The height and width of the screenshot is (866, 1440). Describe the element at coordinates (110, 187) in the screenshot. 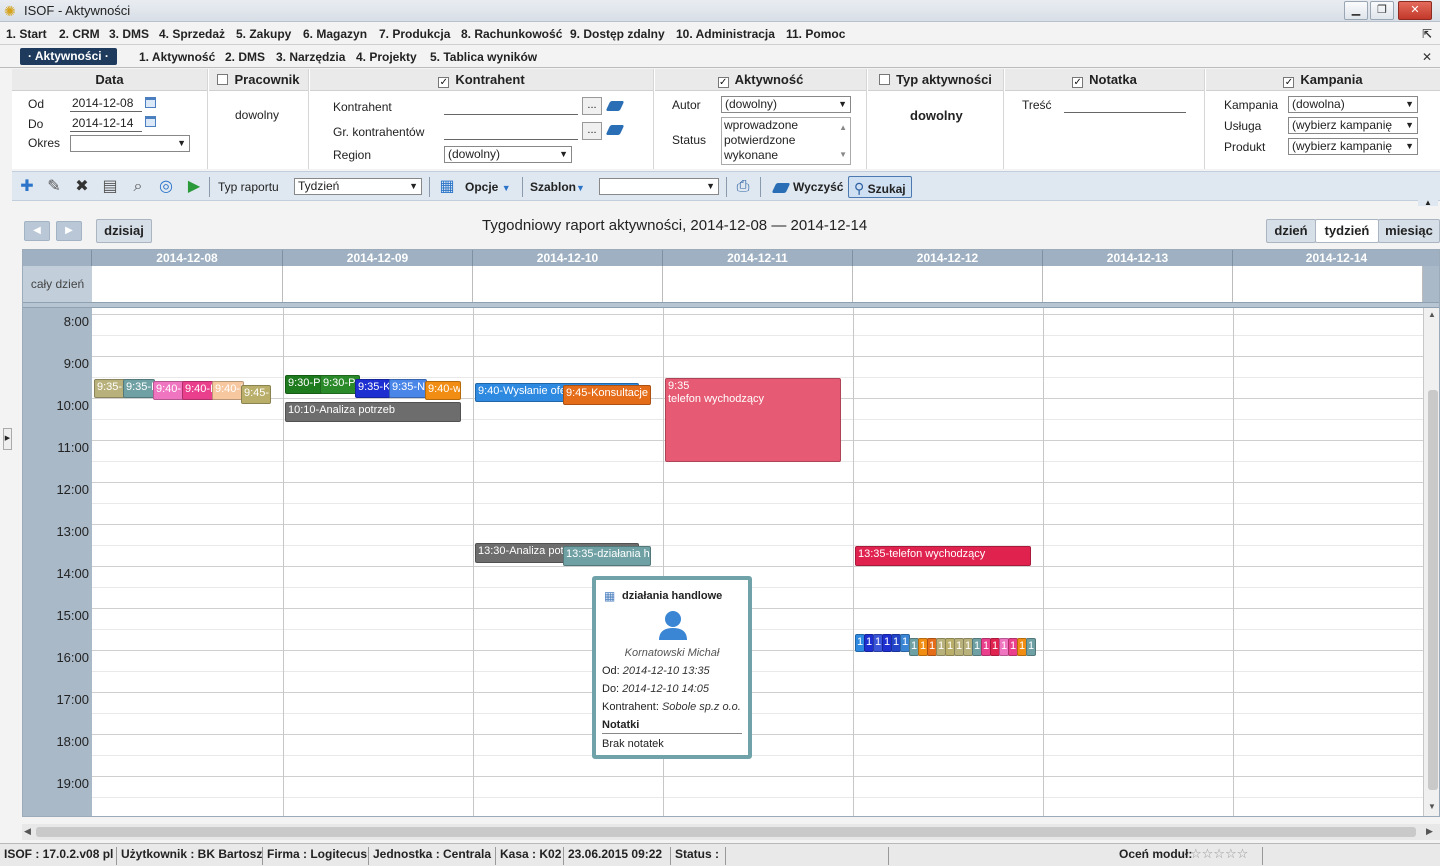

I see `copy-icon: ▤` at that location.